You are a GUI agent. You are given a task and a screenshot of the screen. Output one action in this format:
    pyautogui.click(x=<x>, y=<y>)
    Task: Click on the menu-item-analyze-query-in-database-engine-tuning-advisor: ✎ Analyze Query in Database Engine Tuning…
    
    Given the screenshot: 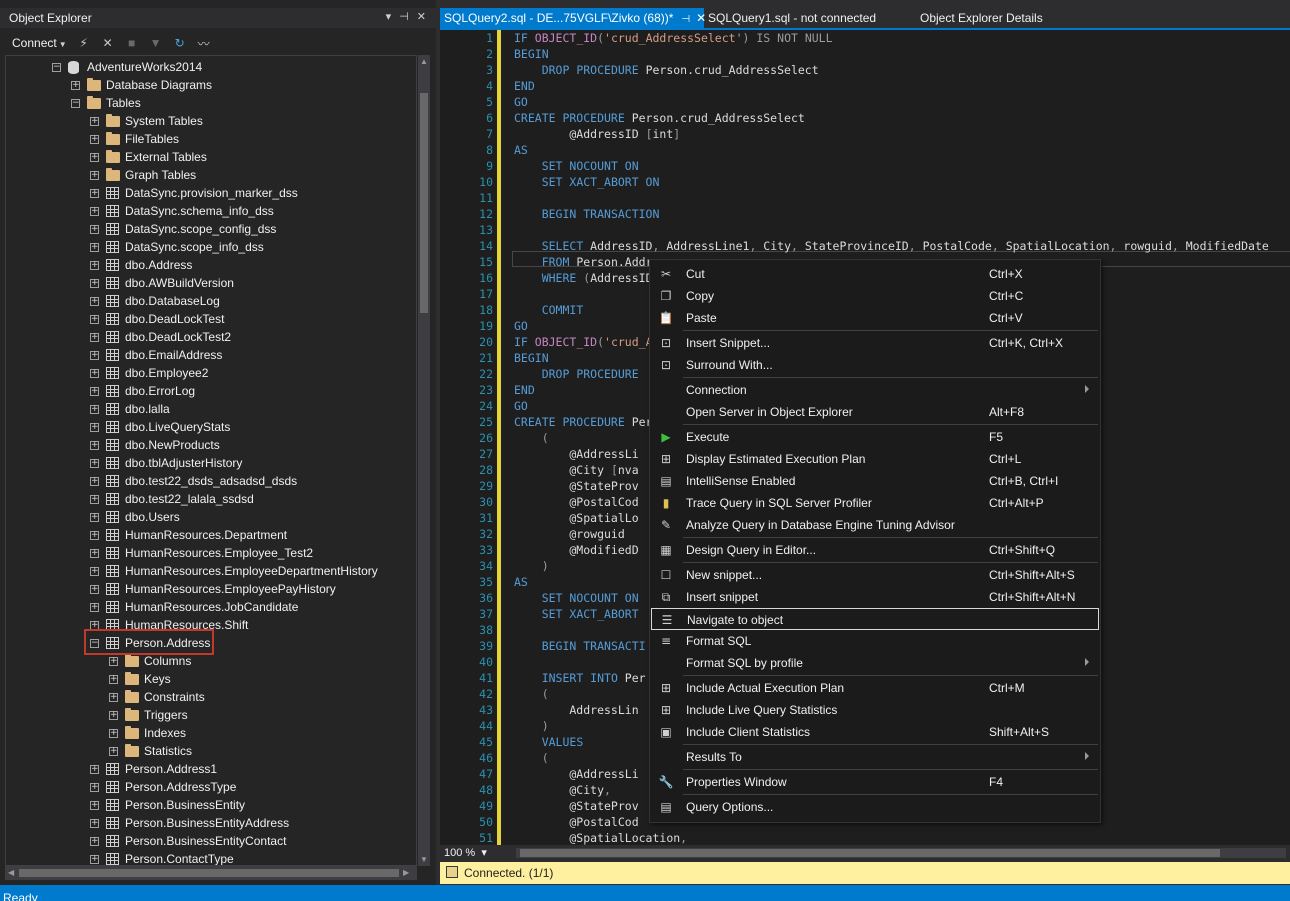 What is the action you would take?
    pyautogui.click(x=875, y=525)
    